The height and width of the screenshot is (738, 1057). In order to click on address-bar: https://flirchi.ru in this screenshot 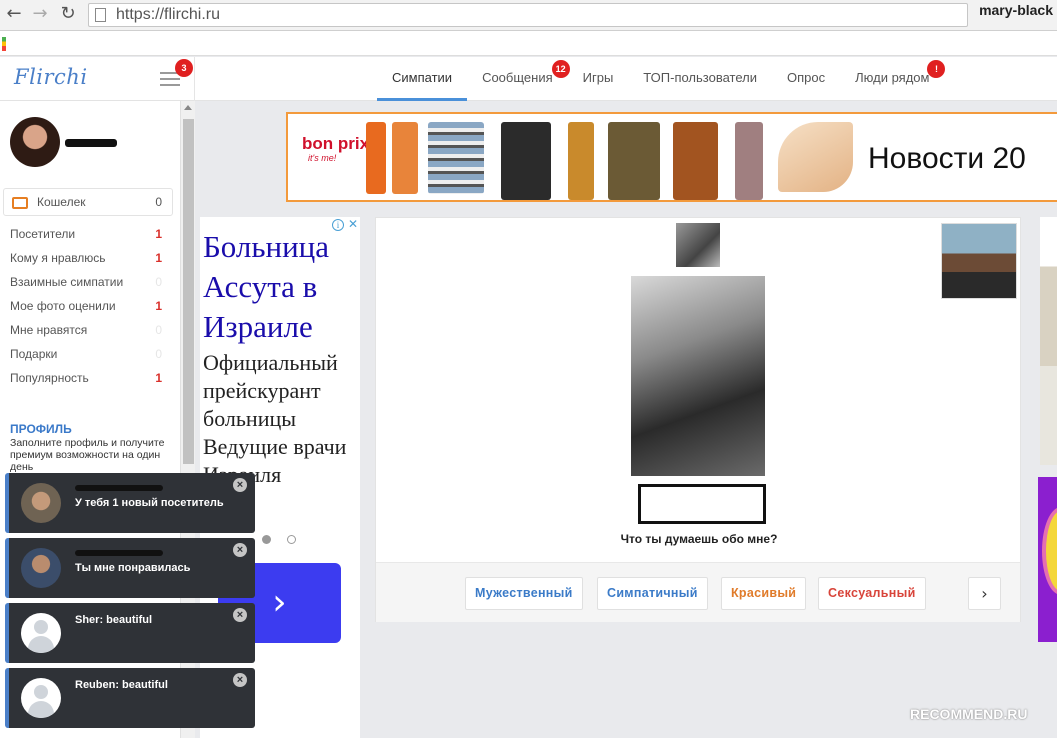, I will do `click(528, 15)`.